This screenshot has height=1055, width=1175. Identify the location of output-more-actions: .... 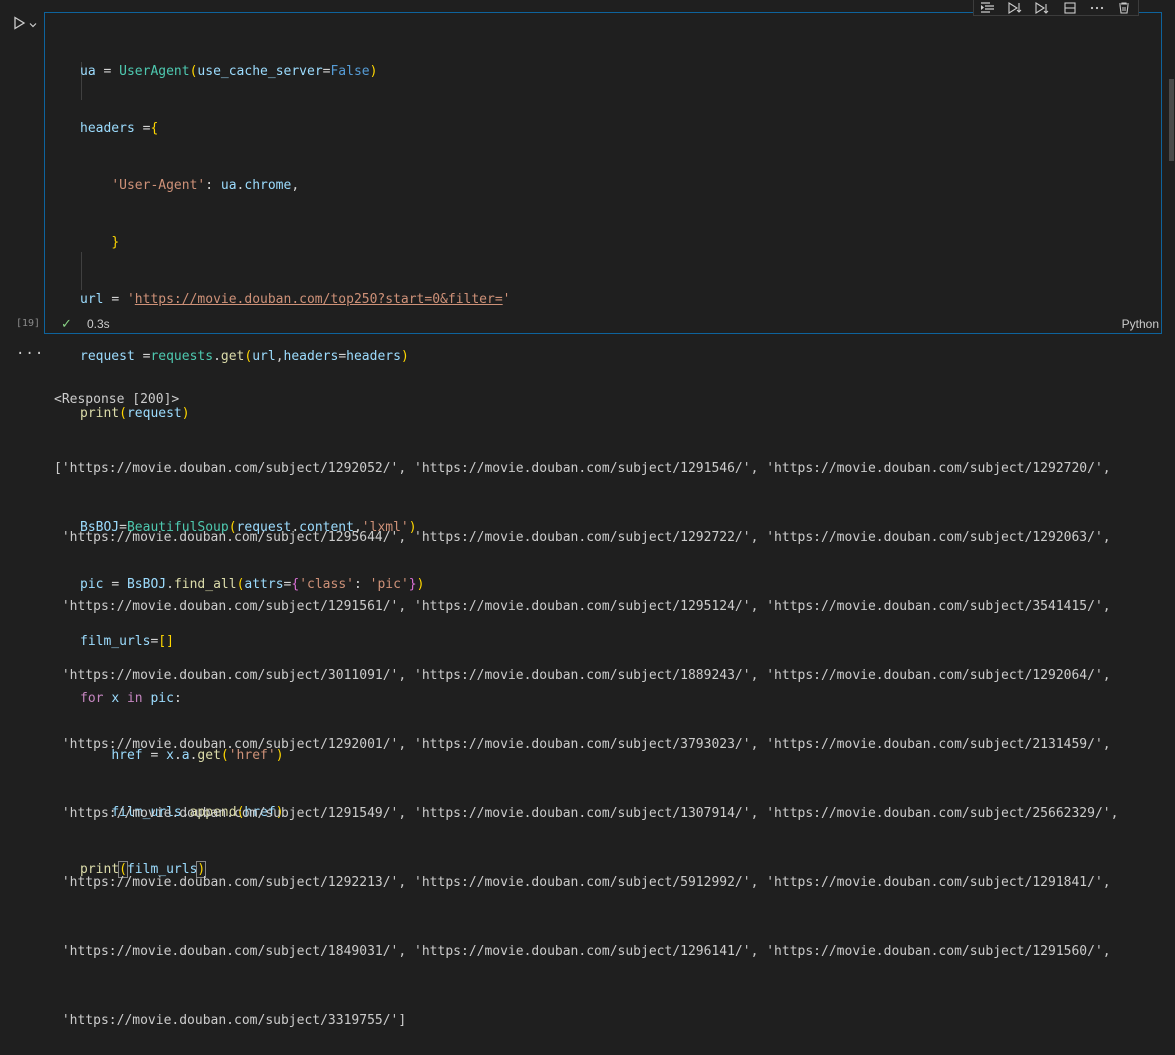
(30, 350).